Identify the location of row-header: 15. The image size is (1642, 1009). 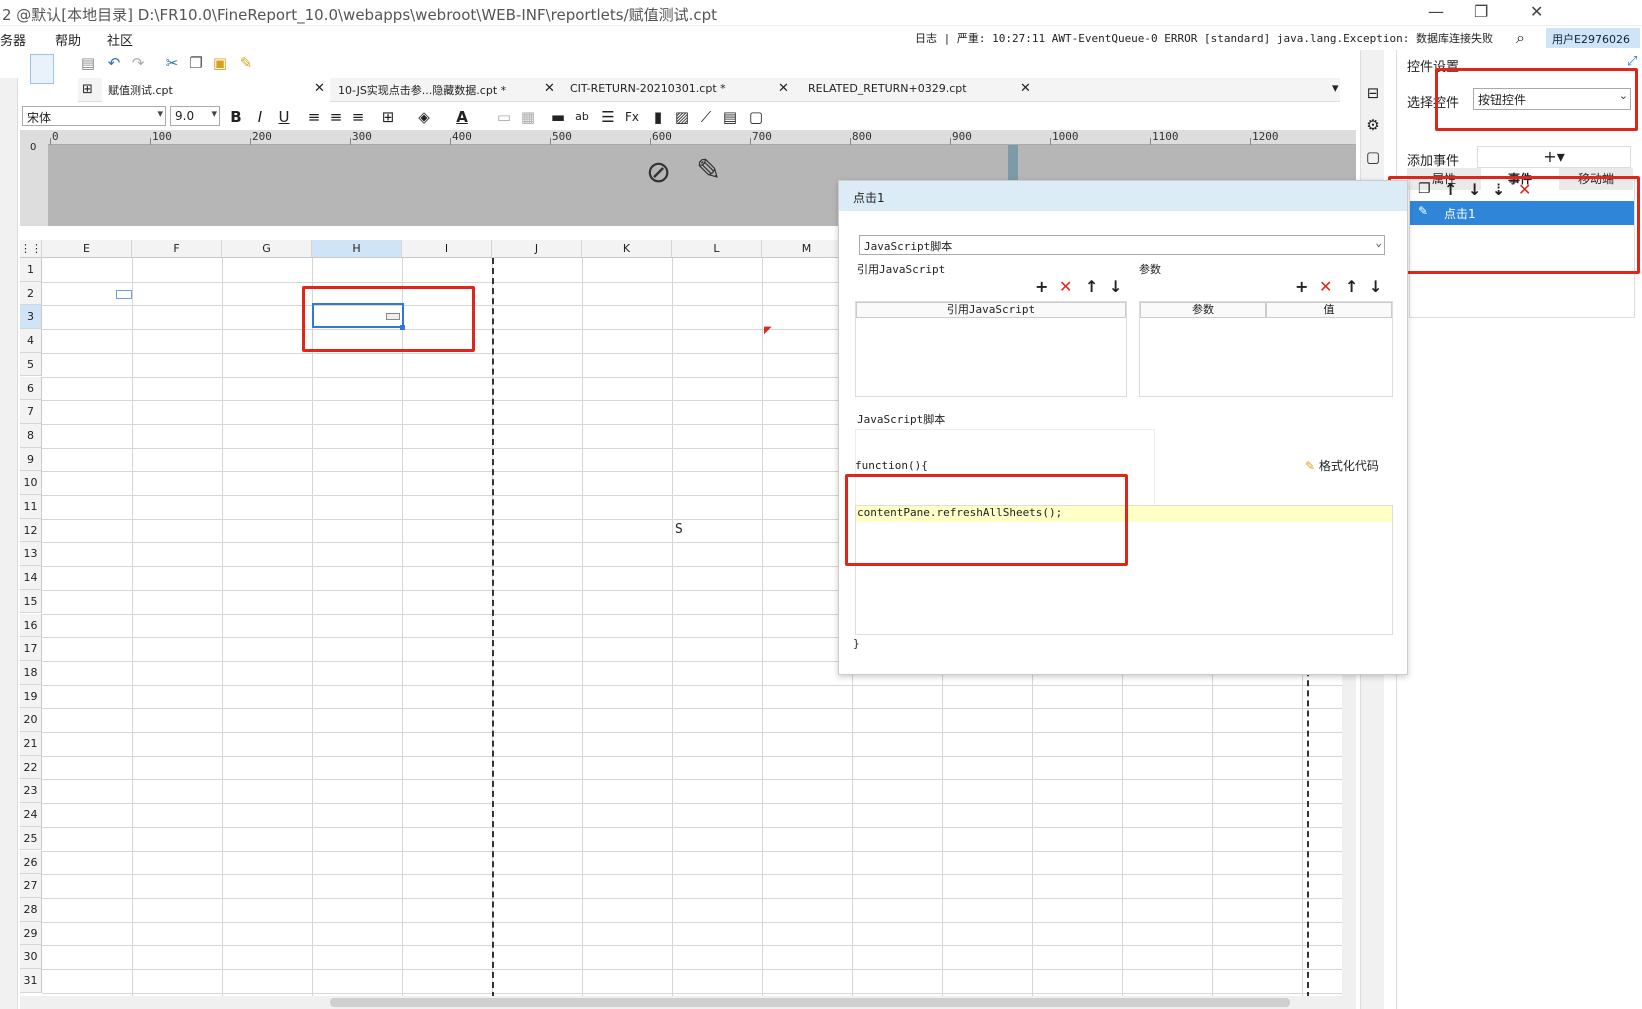
(31, 601).